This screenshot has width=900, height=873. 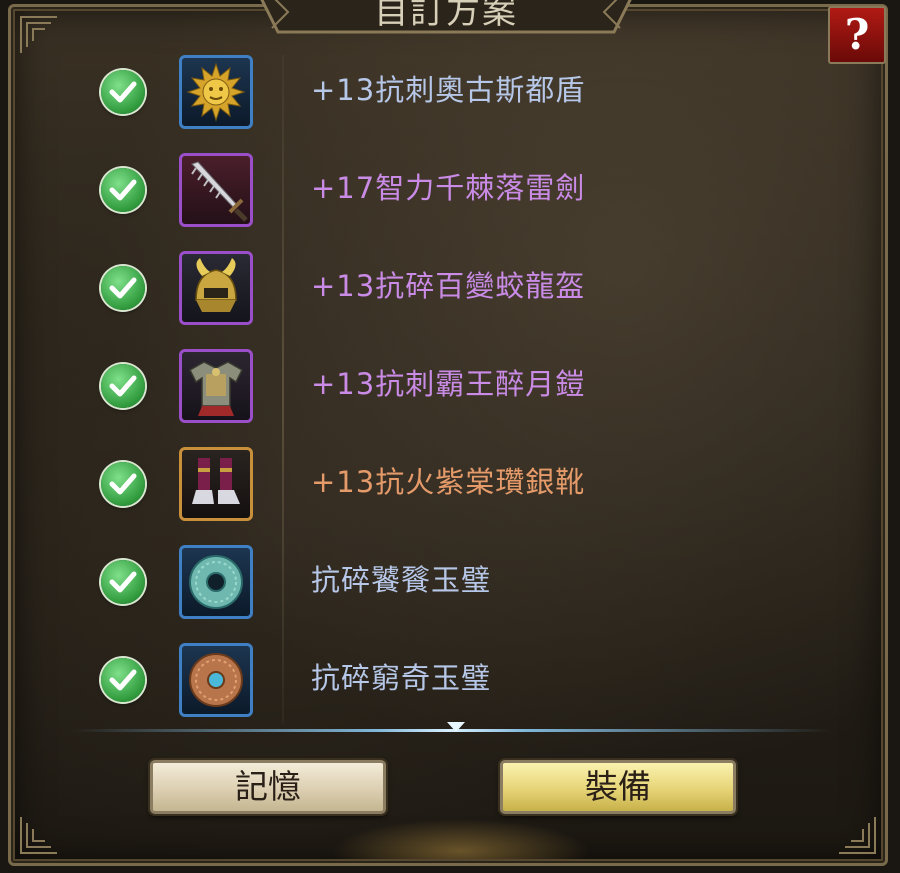 I want to click on item-name: +13抗刺霸王醉月鎧, so click(x=448, y=384).